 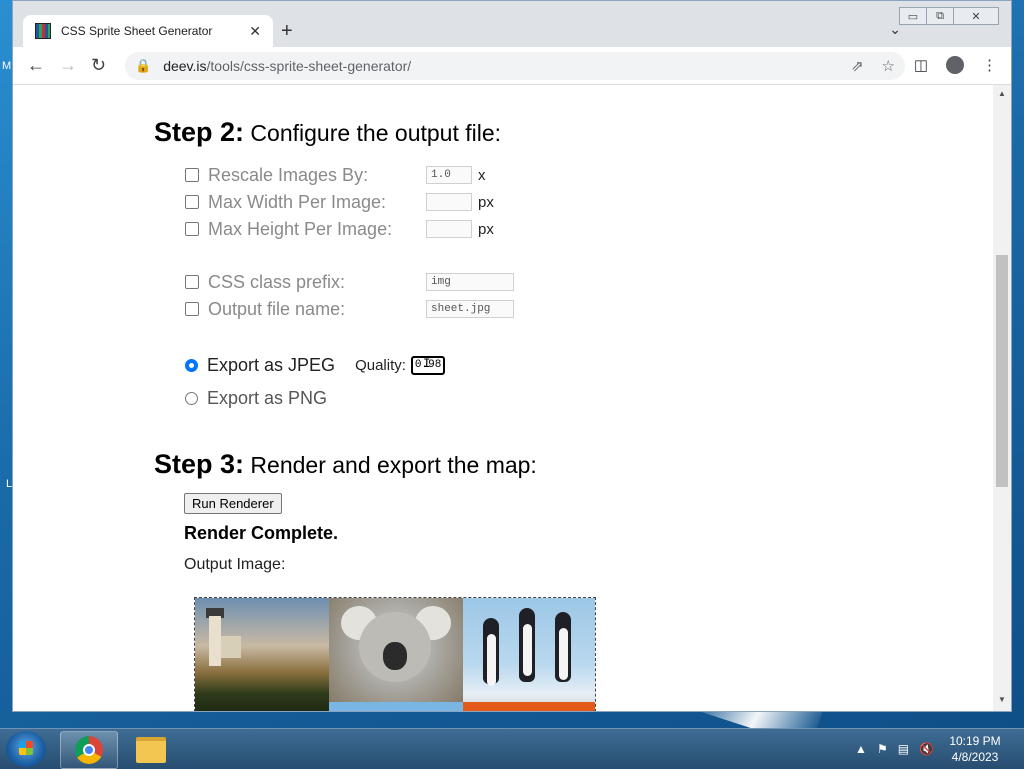 I want to click on scrollbar-thumb, so click(x=1002, y=371).